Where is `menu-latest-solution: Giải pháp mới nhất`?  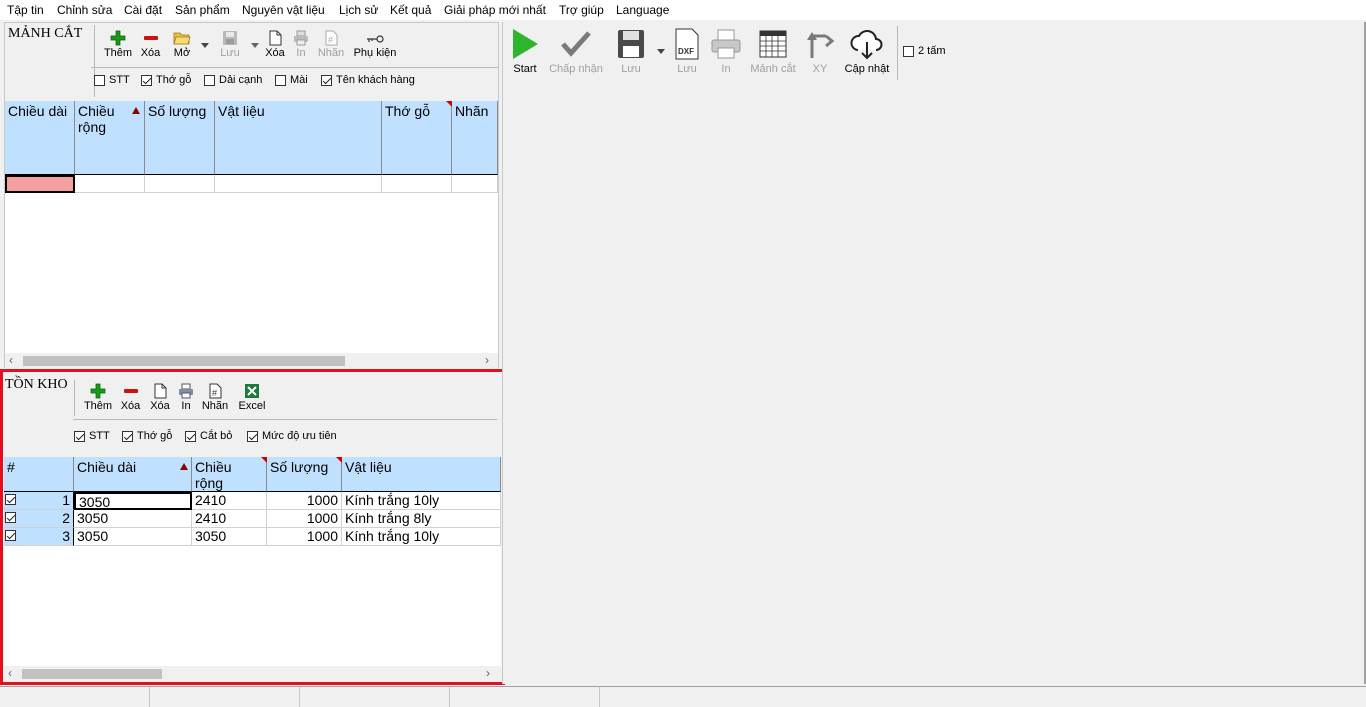
menu-latest-solution: Giải pháp mới nhất is located at coordinates (495, 10).